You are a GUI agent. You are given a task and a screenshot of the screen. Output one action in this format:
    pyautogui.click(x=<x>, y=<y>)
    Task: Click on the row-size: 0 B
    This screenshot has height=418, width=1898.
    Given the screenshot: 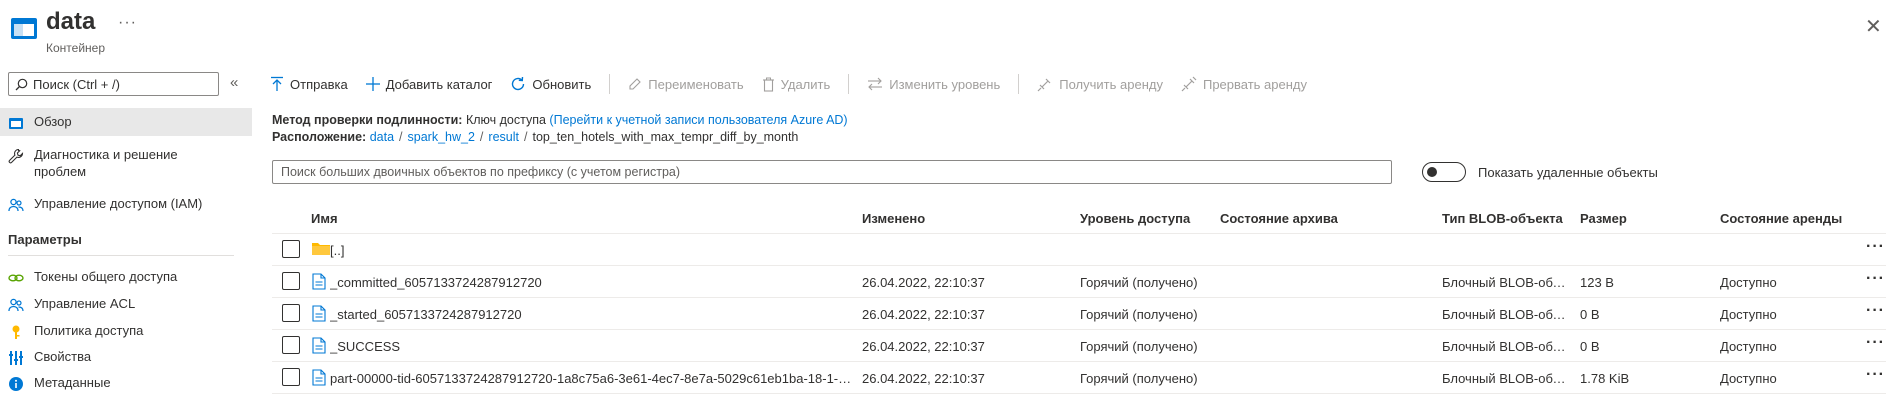 What is the action you would take?
    pyautogui.click(x=1590, y=346)
    